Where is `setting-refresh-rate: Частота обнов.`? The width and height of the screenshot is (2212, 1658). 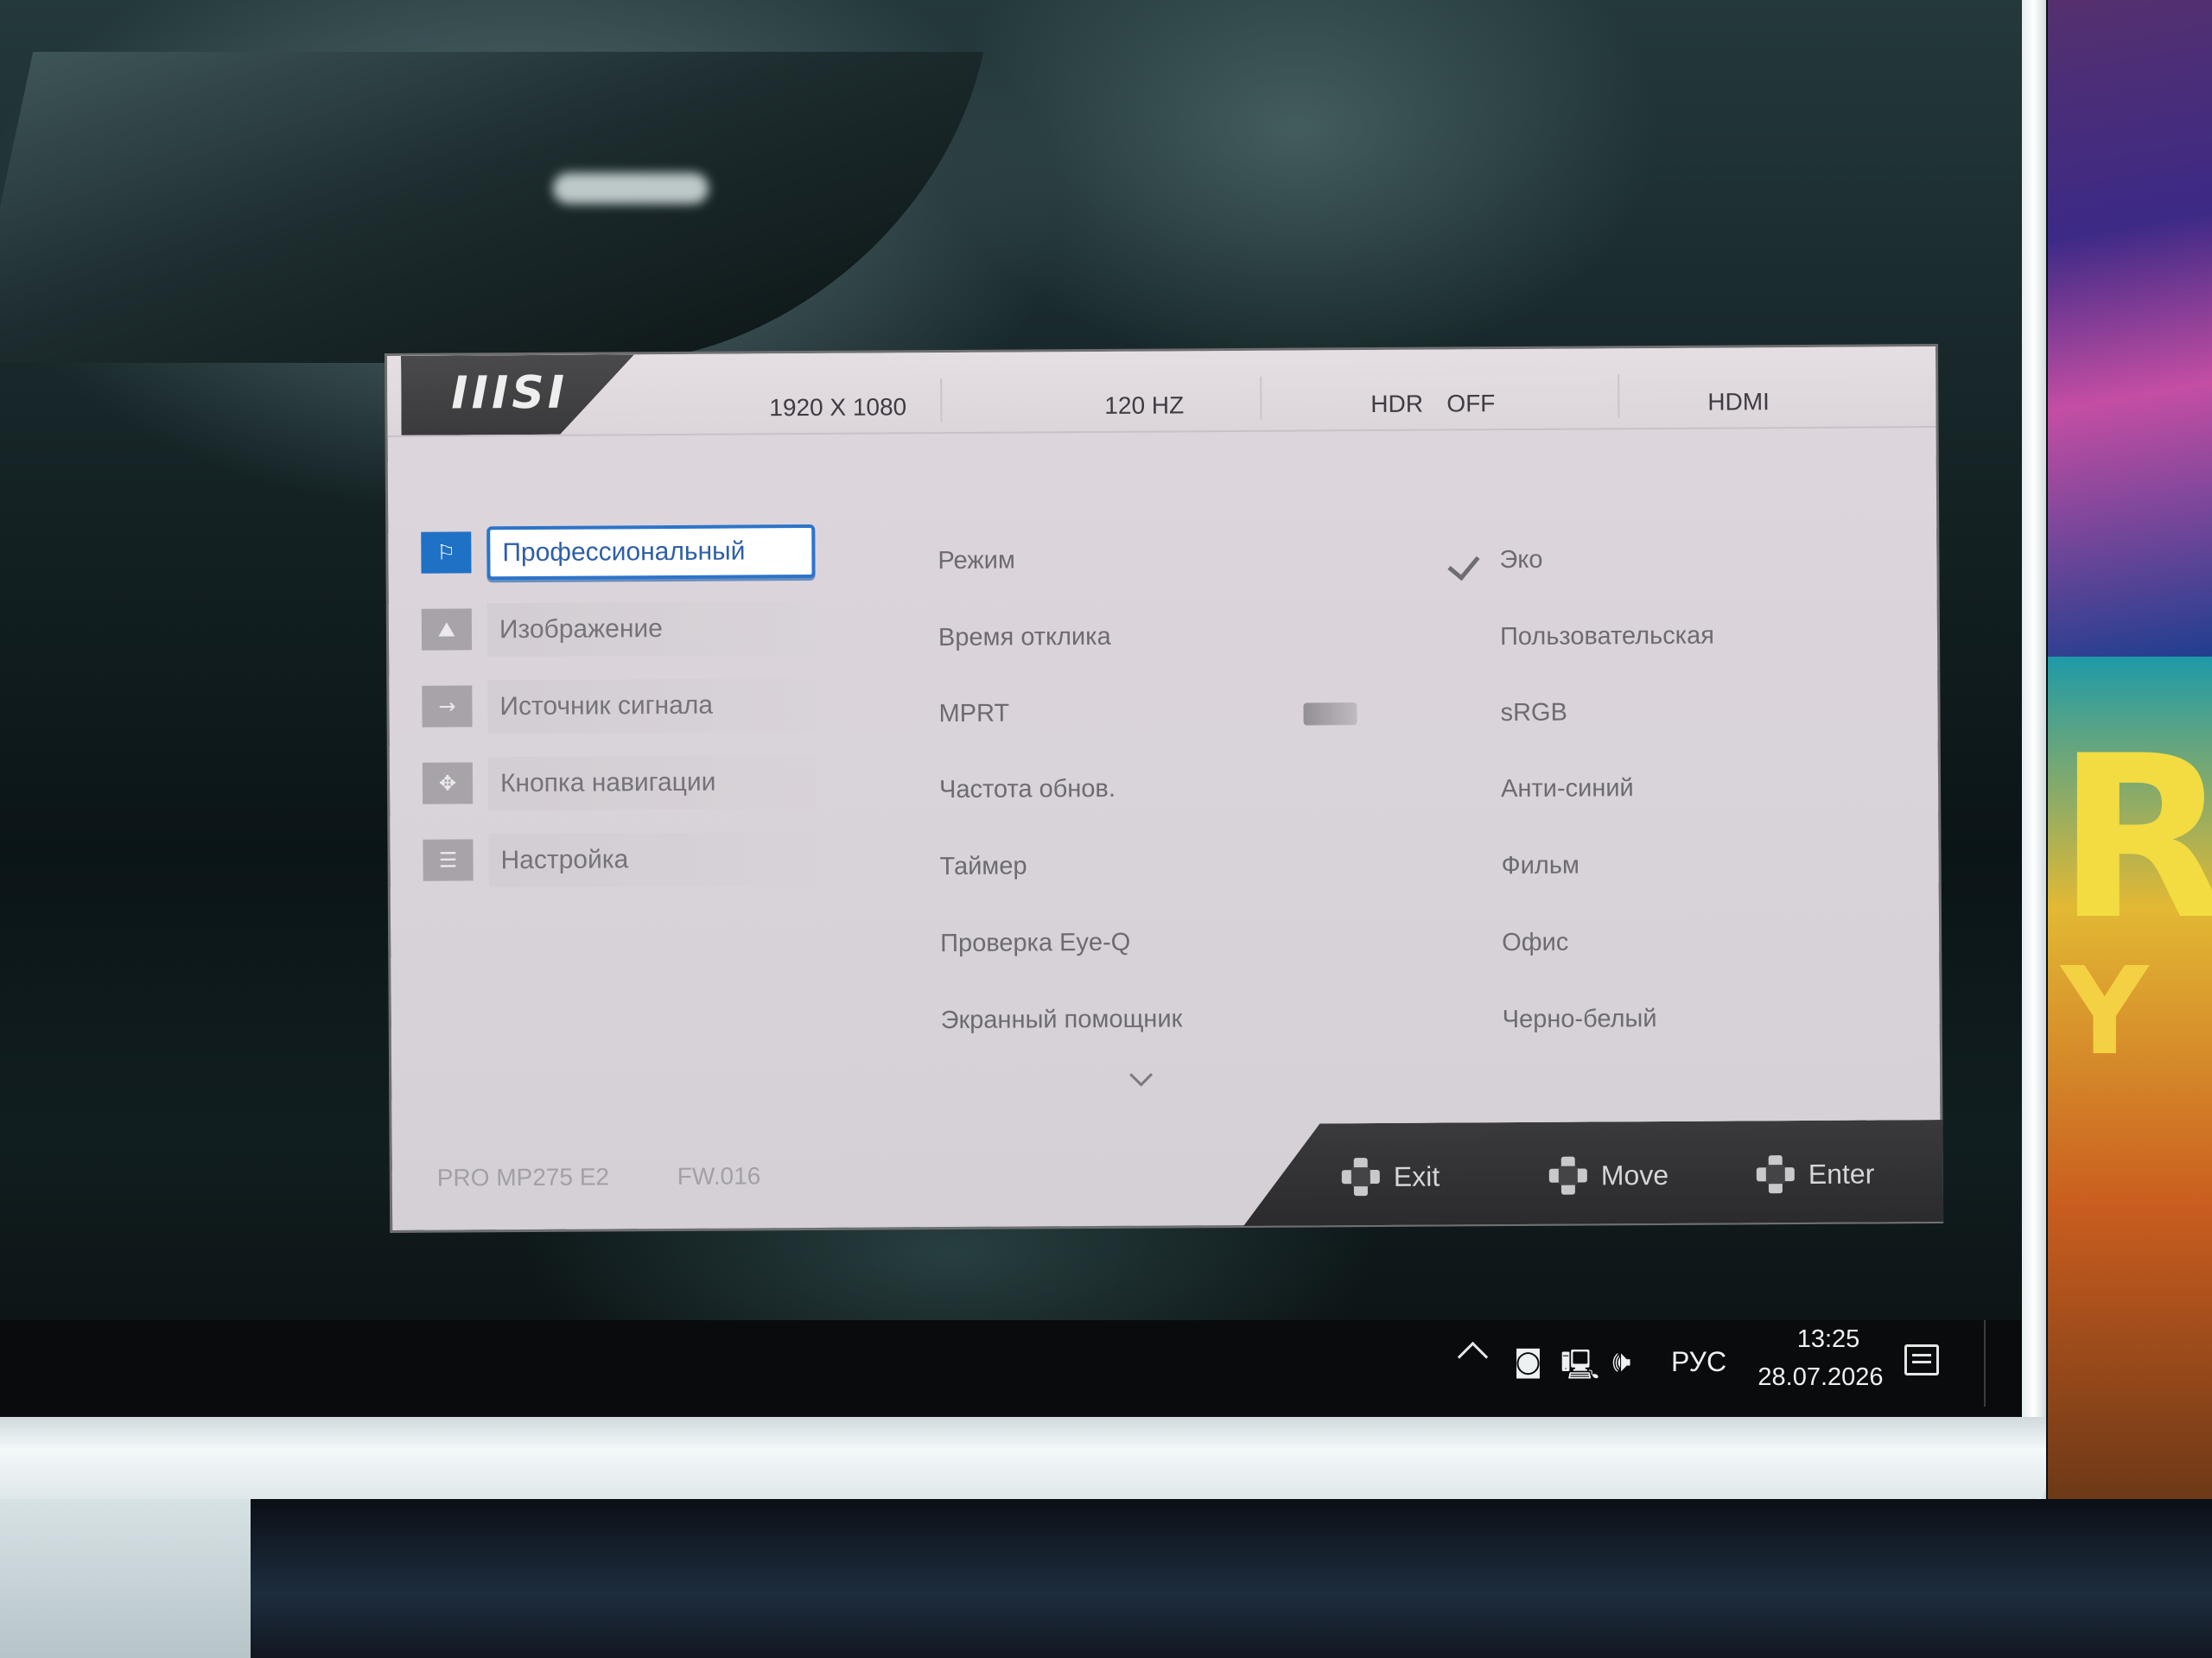 setting-refresh-rate: Частота обнов. is located at coordinates (1027, 789).